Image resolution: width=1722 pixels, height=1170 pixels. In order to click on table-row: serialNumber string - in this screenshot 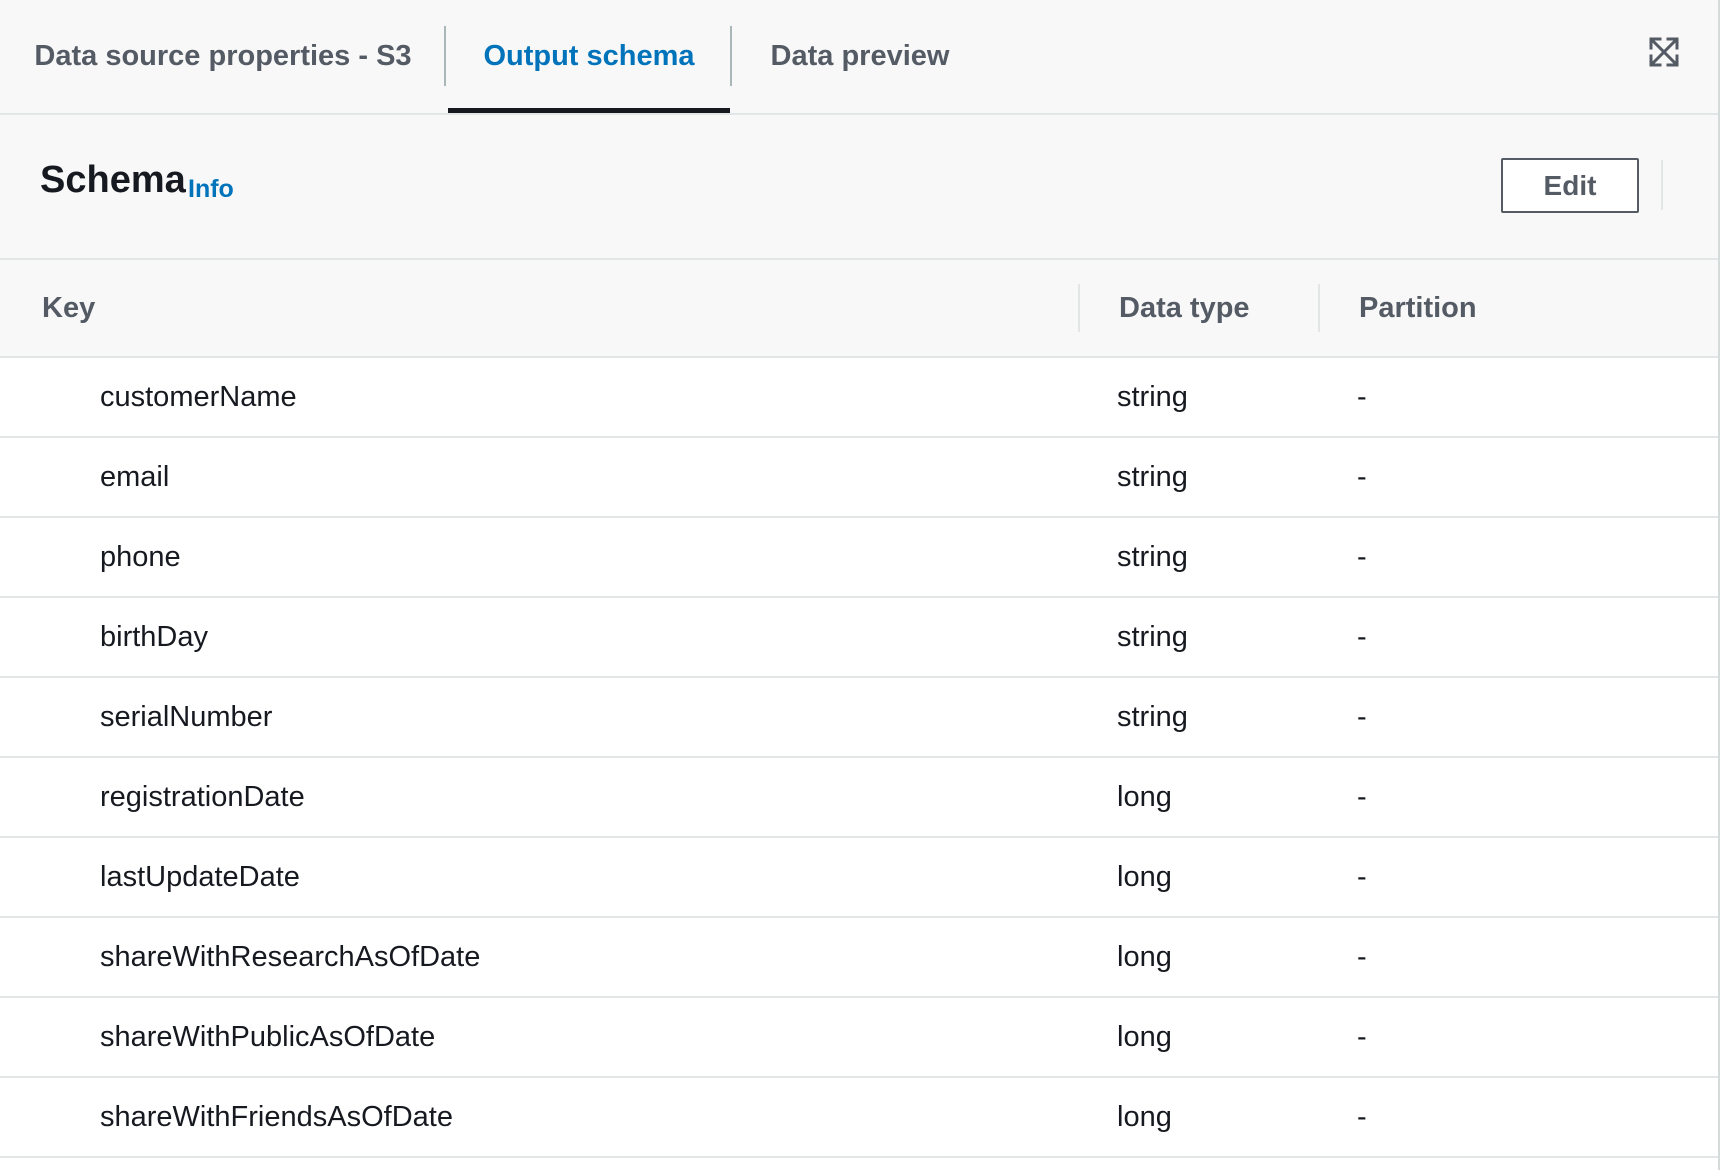, I will do `click(859, 718)`.